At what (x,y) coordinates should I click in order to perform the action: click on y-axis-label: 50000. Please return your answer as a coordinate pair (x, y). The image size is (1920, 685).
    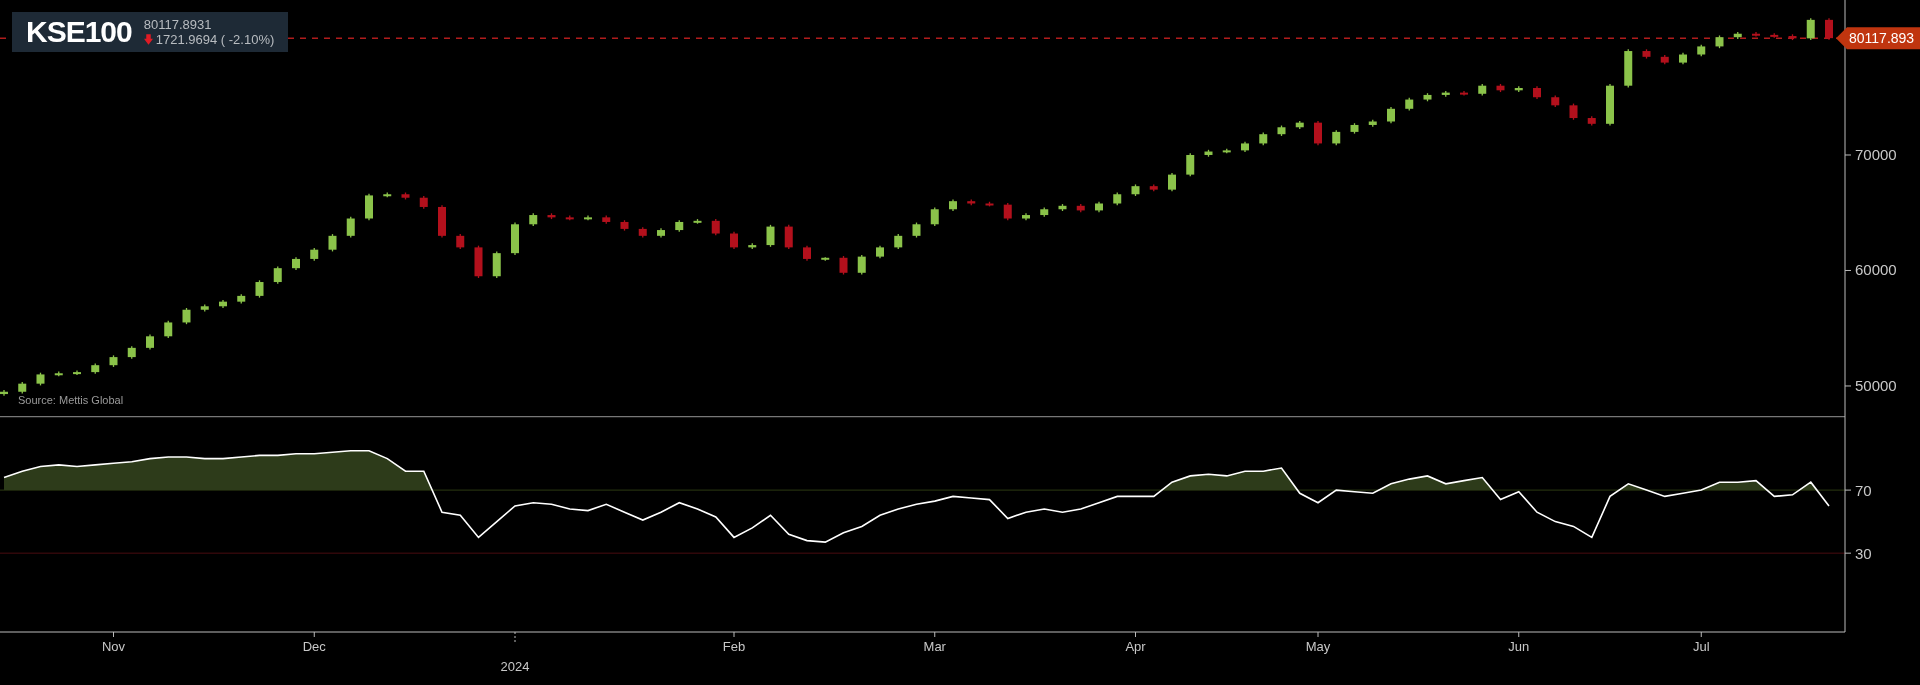
    Looking at the image, I should click on (1876, 385).